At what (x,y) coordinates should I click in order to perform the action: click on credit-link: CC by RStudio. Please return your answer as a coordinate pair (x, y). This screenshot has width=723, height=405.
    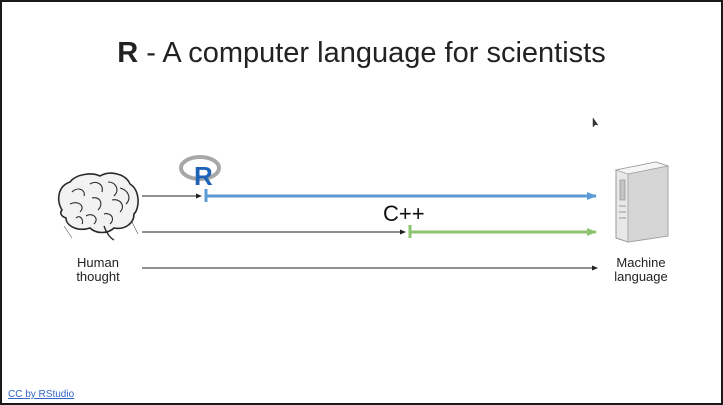
    Looking at the image, I should click on (41, 394).